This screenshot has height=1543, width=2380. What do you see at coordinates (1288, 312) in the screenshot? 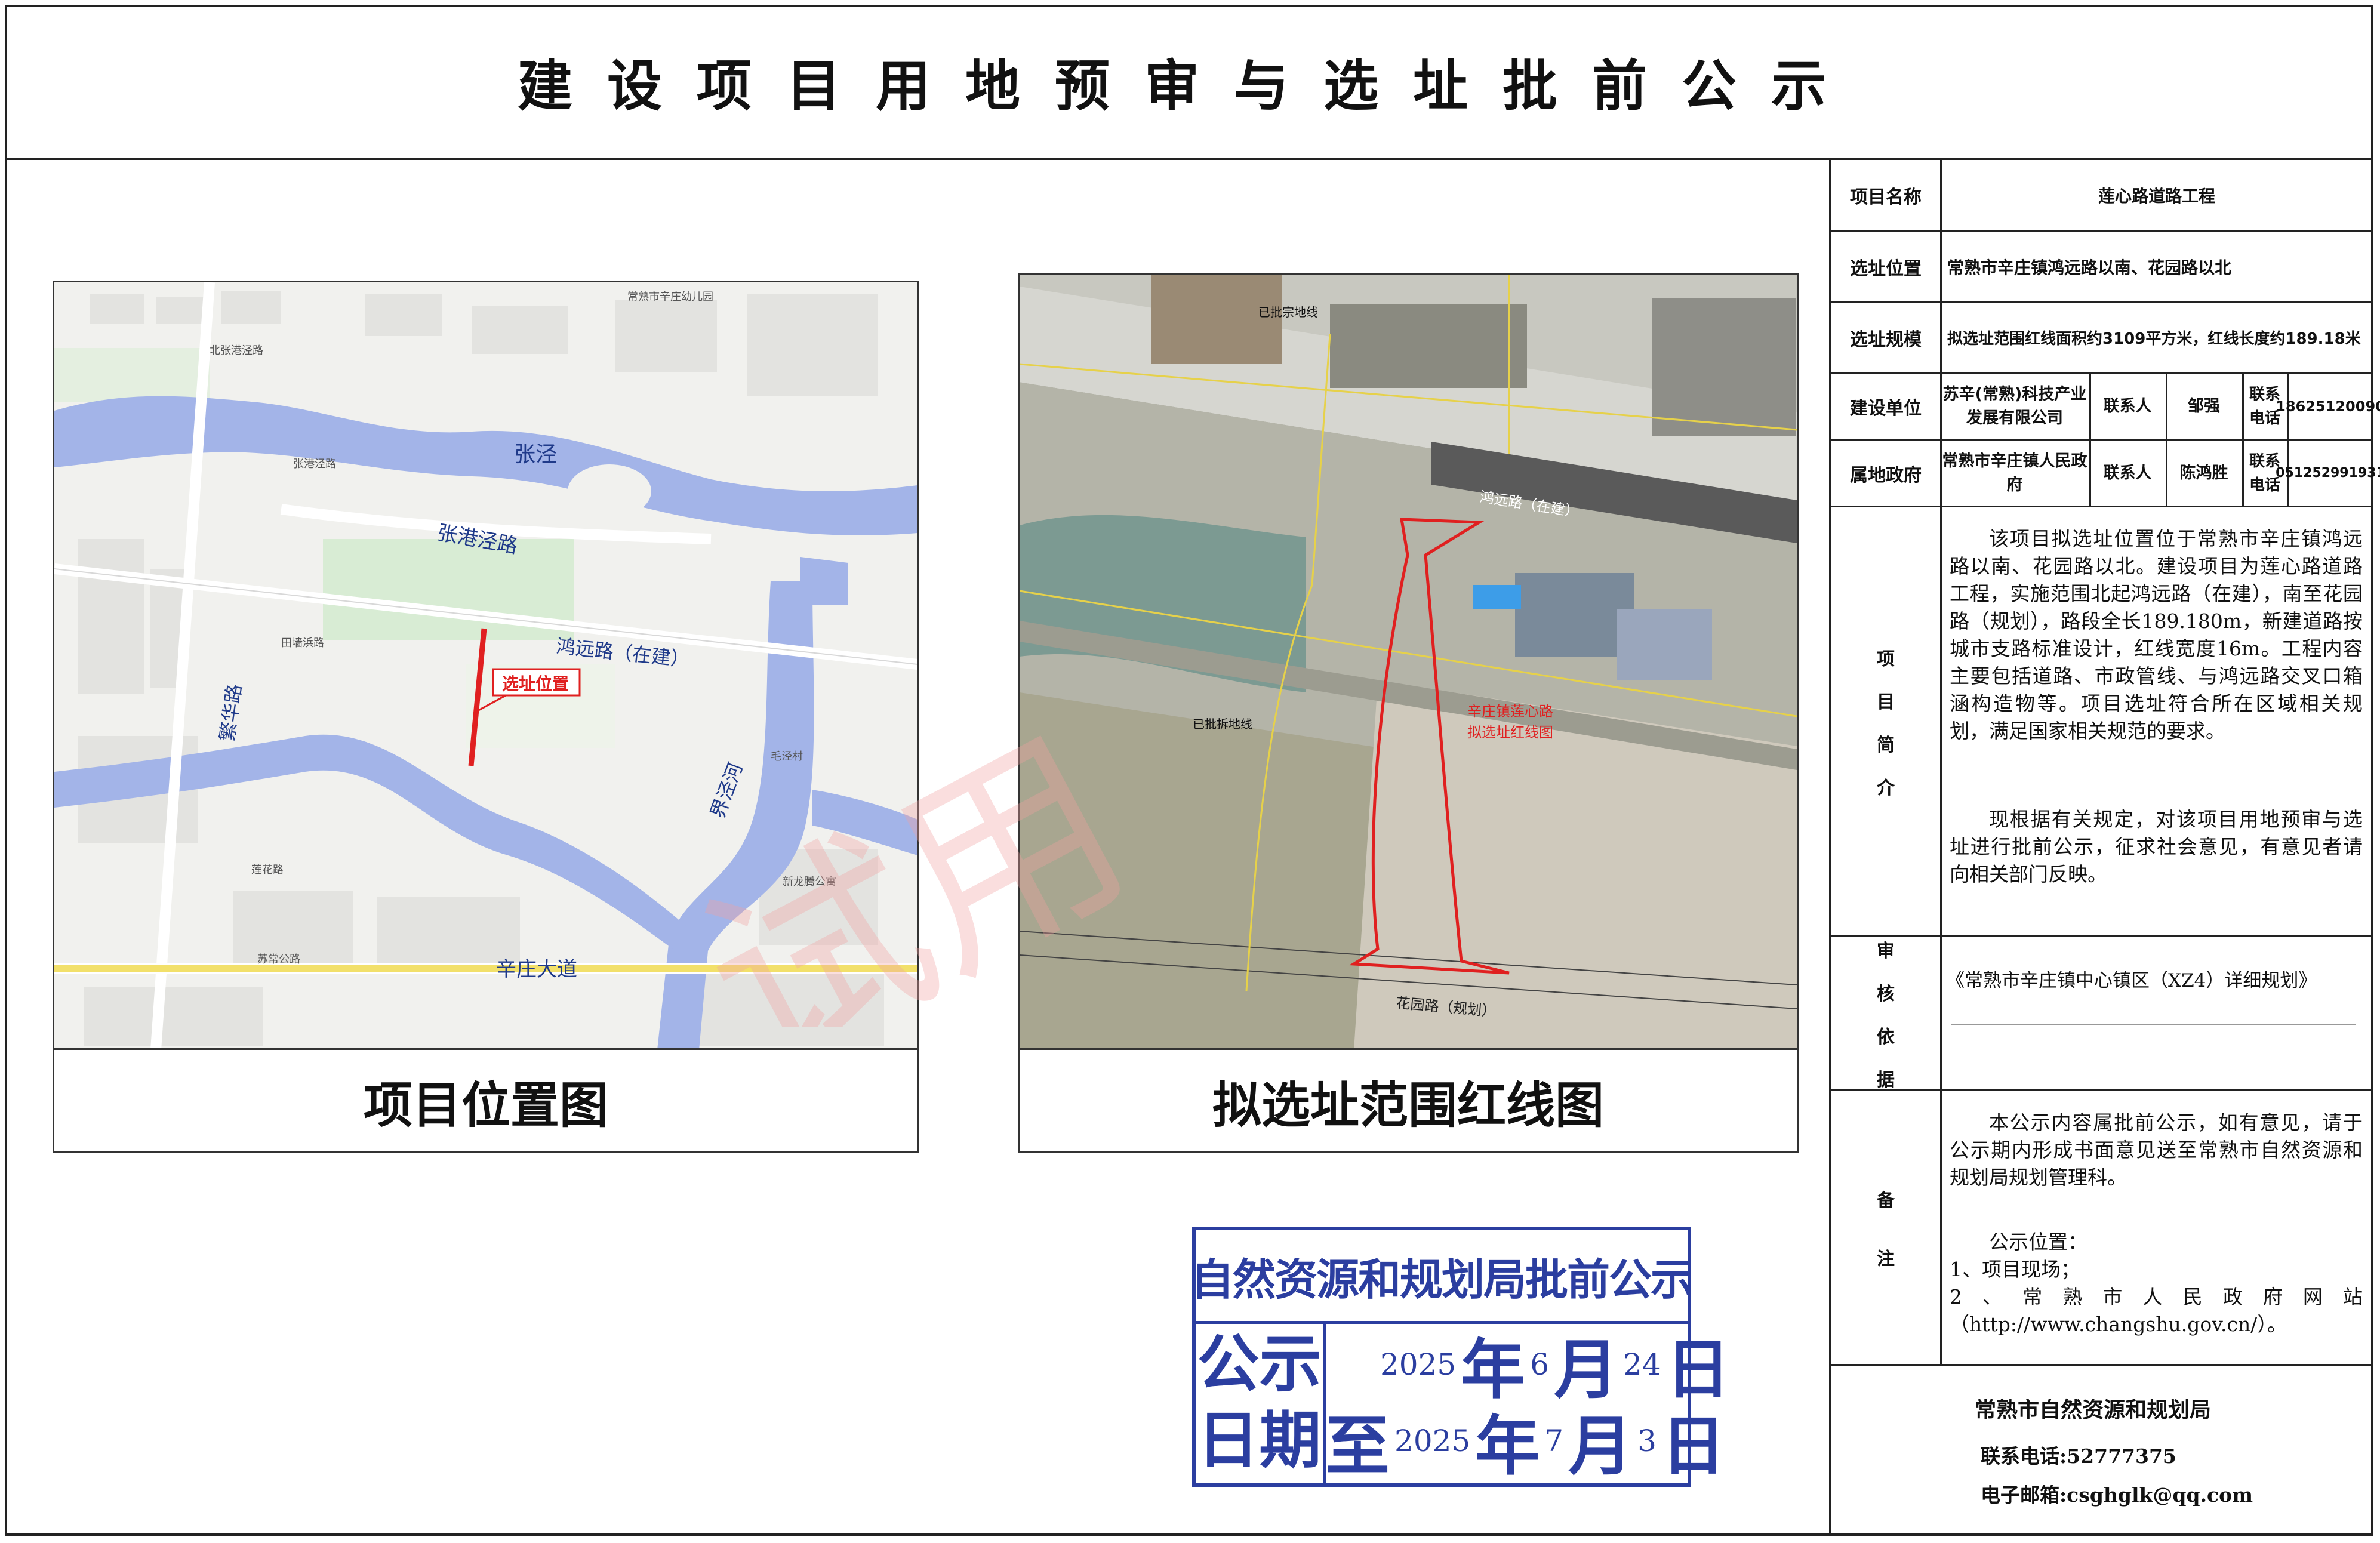
I see `label-existing-line-2: 已批宗地线` at bounding box center [1288, 312].